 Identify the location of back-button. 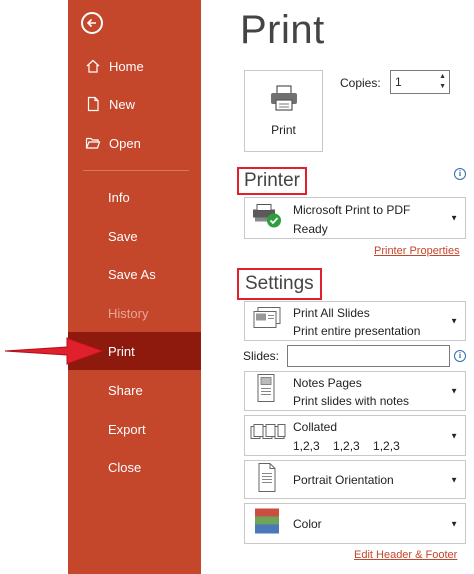
(92, 23).